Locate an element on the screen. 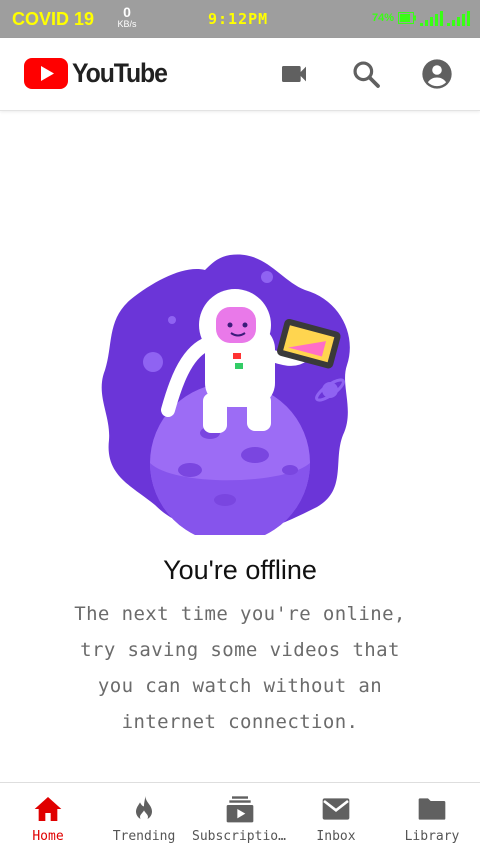 The image size is (480, 855). nav-label-library: Library is located at coordinates (432, 836).